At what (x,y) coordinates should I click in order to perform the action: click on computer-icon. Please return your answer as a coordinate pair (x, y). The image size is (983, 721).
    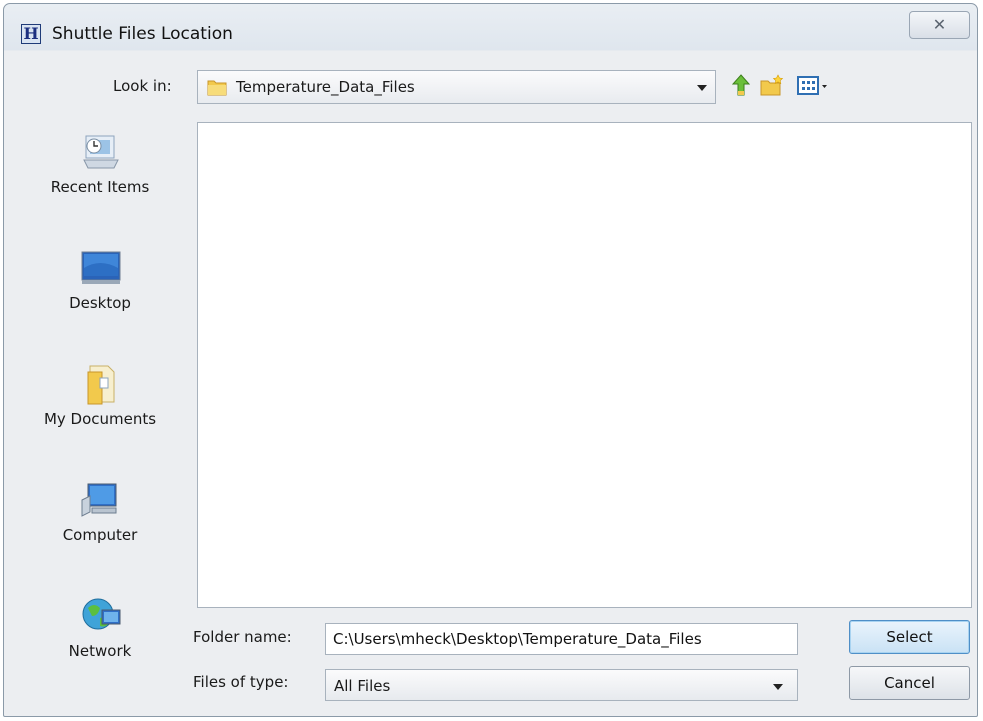
    Looking at the image, I should click on (99, 500).